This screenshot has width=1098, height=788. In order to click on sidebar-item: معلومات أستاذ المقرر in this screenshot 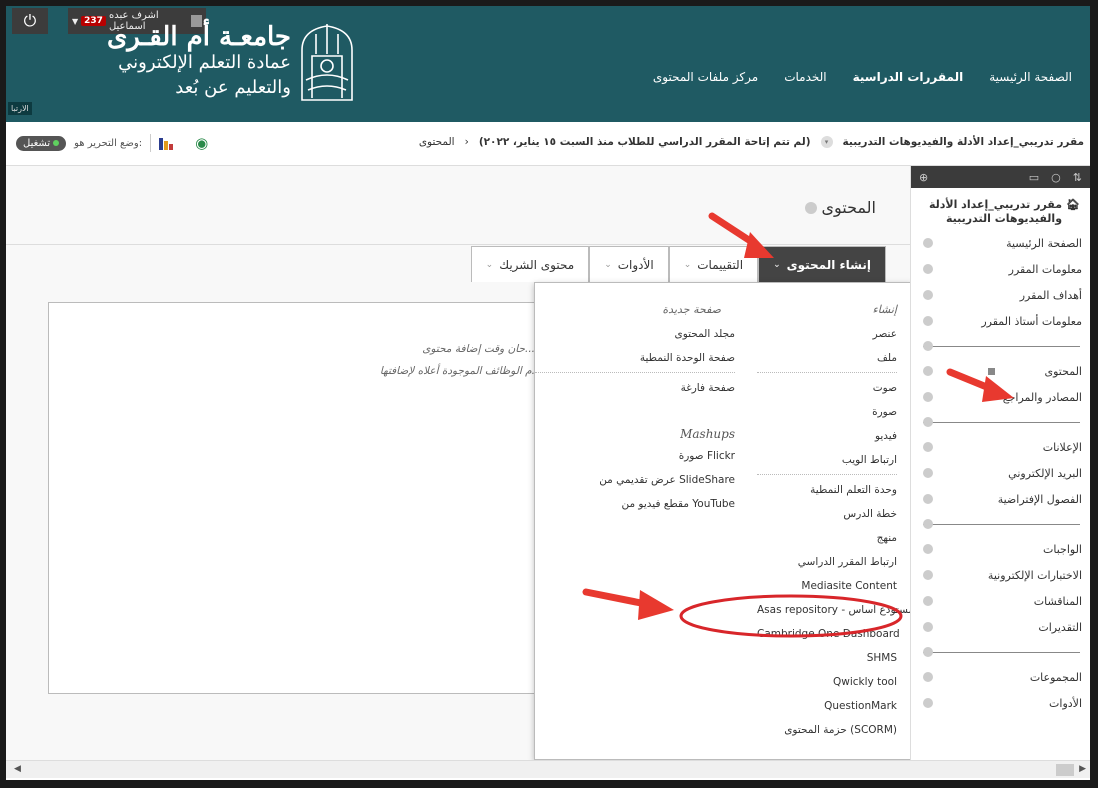, I will do `click(1000, 321)`.